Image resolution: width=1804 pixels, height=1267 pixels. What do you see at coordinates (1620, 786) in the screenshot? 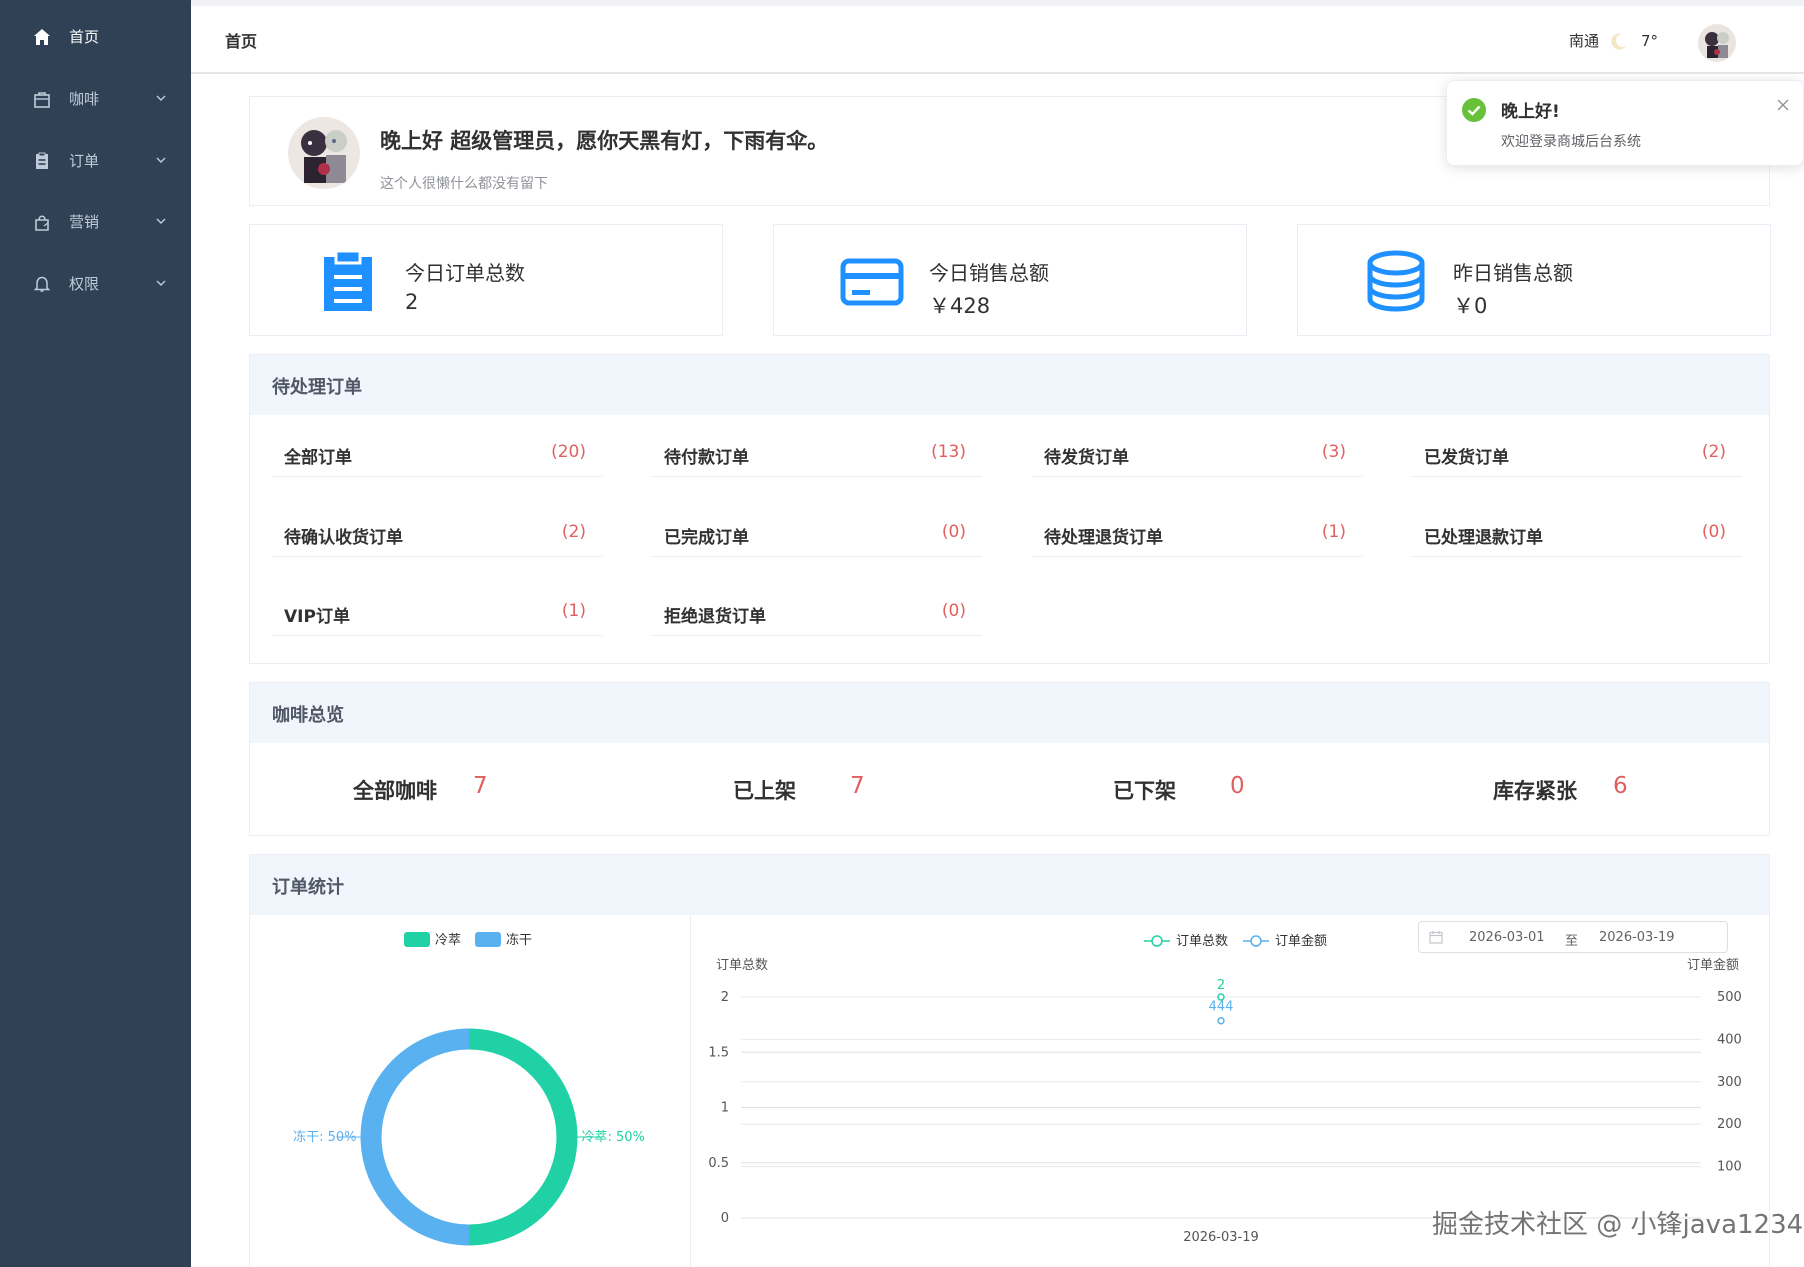
I see `coffee-stat-value: 6` at bounding box center [1620, 786].